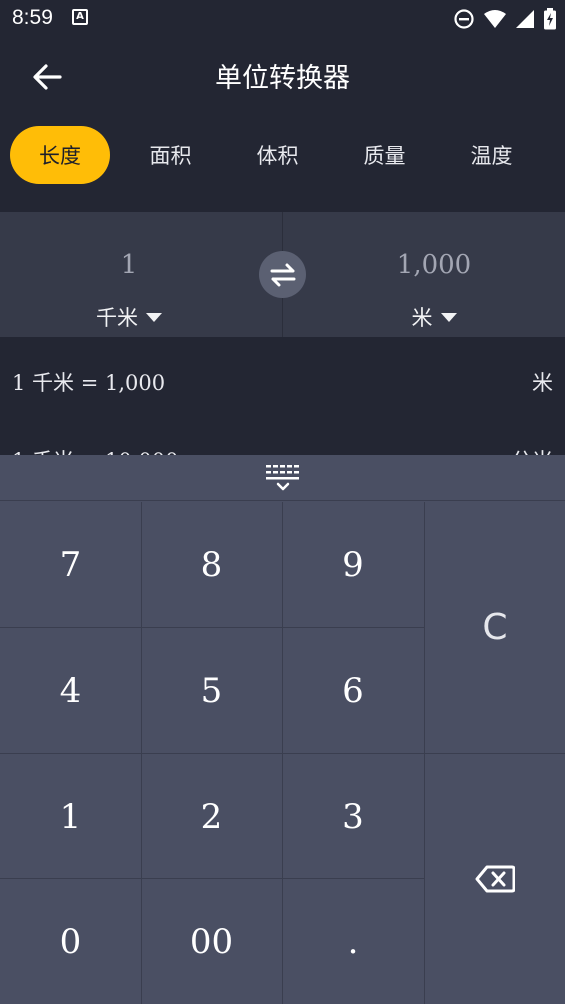  What do you see at coordinates (491, 155) in the screenshot?
I see `tab-temperature: 温度` at bounding box center [491, 155].